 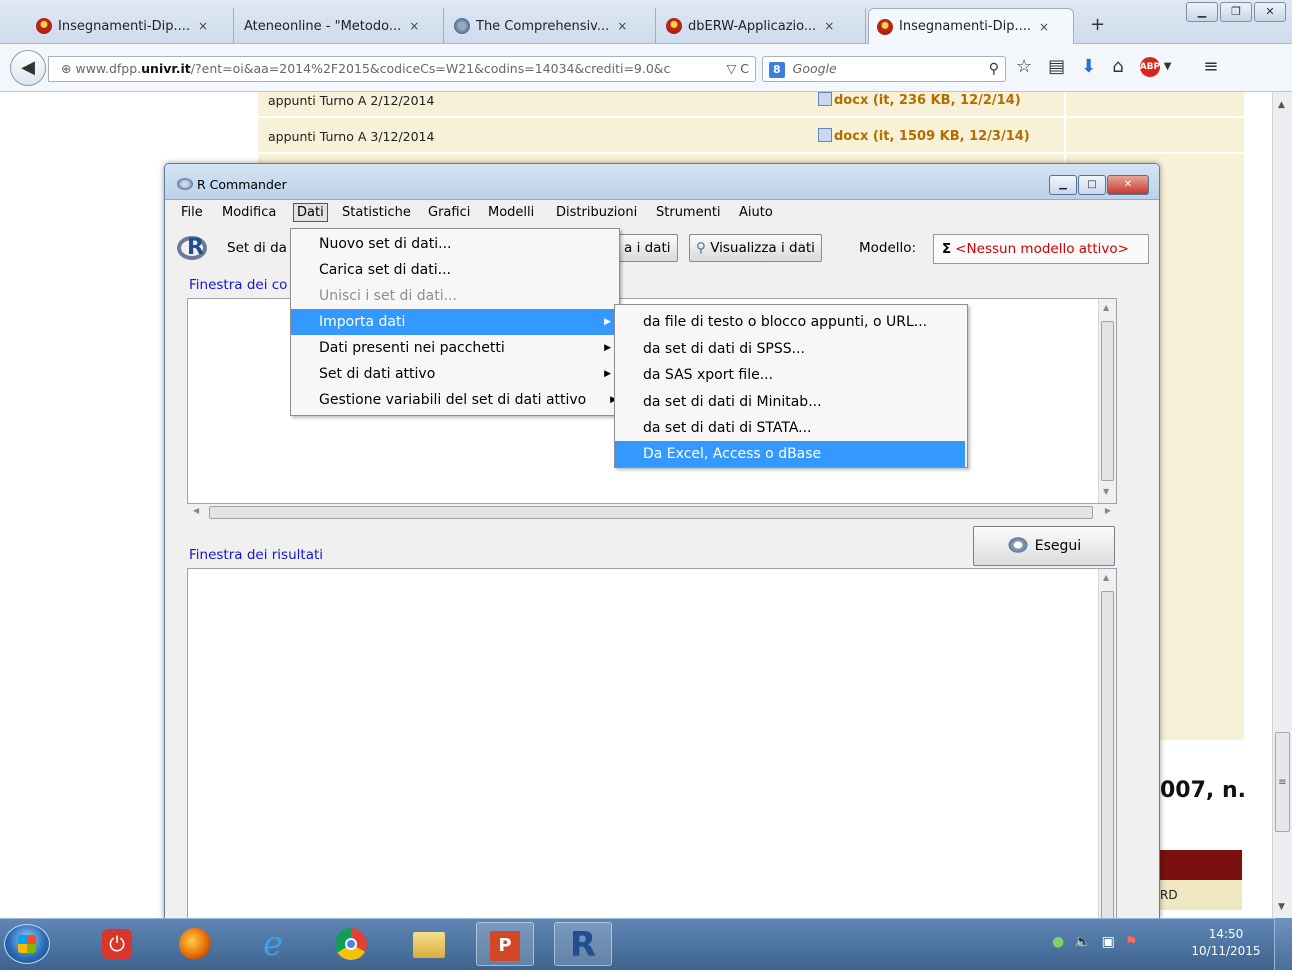 I want to click on menu-dati: Dati, so click(x=310, y=212).